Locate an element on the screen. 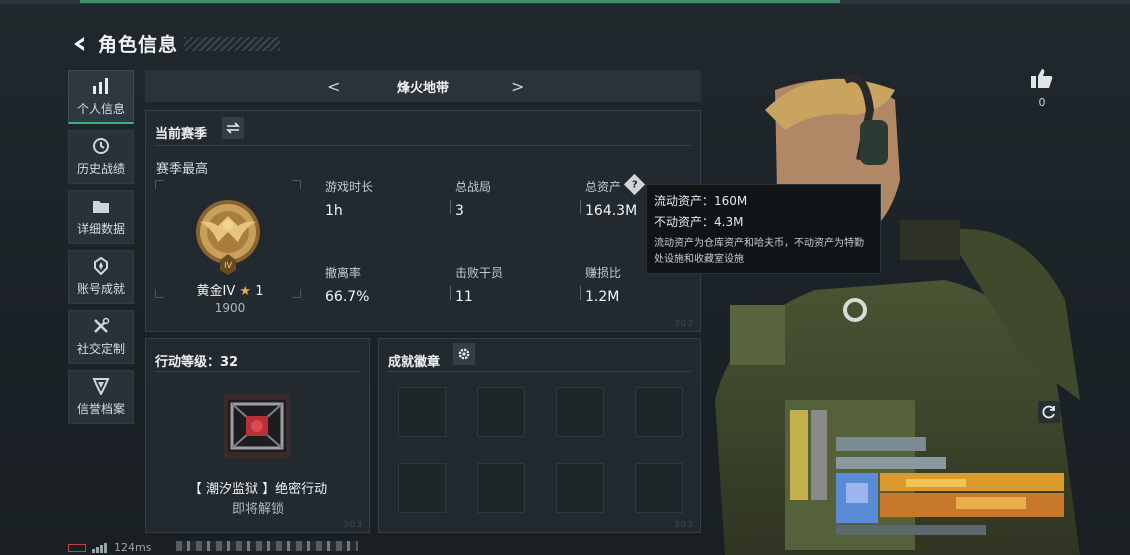 The height and width of the screenshot is (555, 1130). folder-icon is located at coordinates (101, 206).